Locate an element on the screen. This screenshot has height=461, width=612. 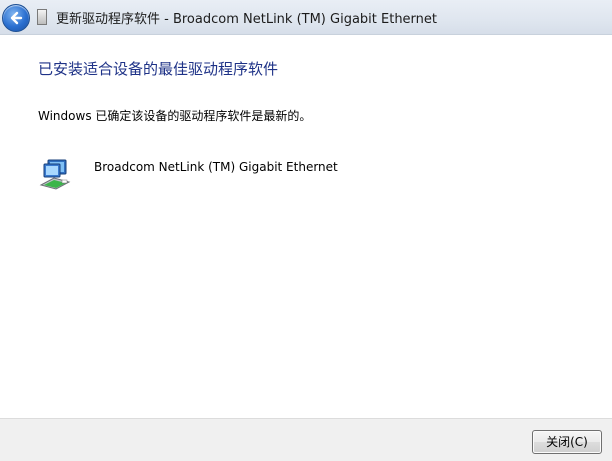
close-button: 关闭(C) is located at coordinates (567, 442).